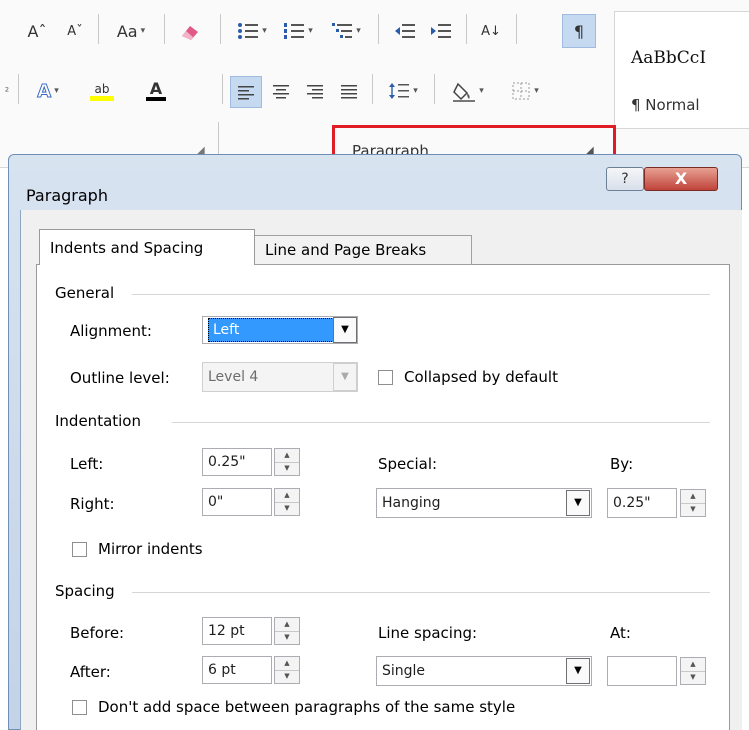  I want to click on help-button: ?, so click(625, 179).